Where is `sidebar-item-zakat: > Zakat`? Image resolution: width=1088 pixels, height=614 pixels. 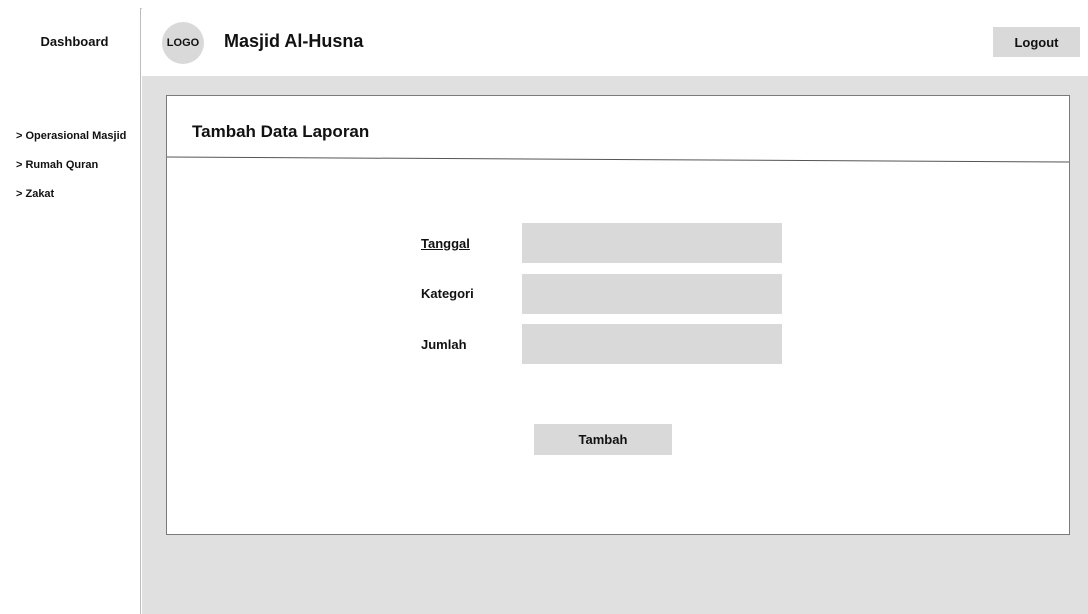
sidebar-item-zakat: > Zakat is located at coordinates (71, 202).